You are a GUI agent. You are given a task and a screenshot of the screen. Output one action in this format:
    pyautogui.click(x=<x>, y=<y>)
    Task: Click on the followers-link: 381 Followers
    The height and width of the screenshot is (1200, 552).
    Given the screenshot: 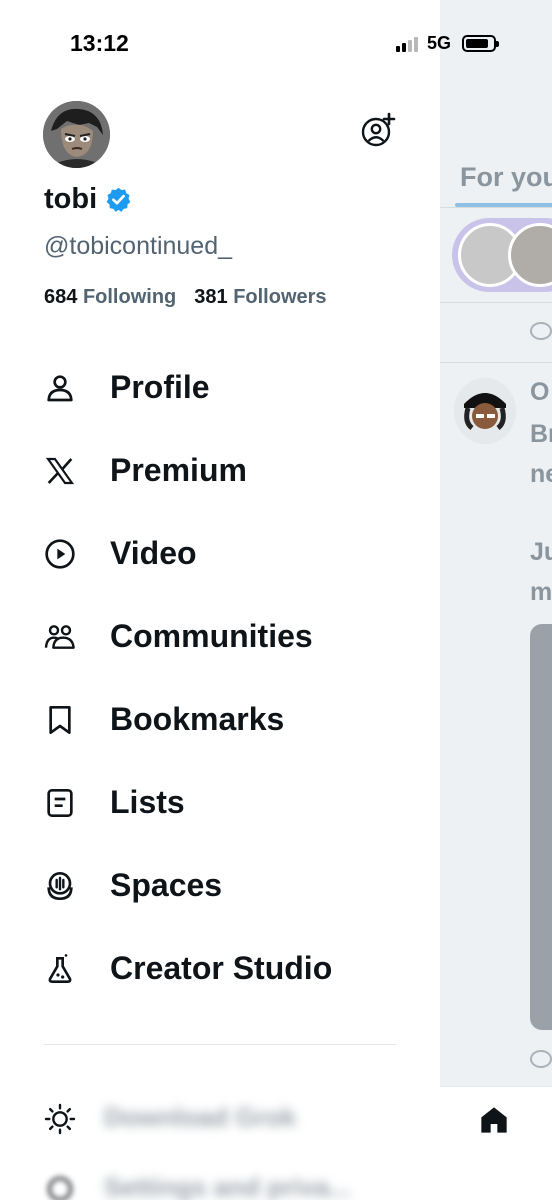 What is the action you would take?
    pyautogui.click(x=260, y=297)
    